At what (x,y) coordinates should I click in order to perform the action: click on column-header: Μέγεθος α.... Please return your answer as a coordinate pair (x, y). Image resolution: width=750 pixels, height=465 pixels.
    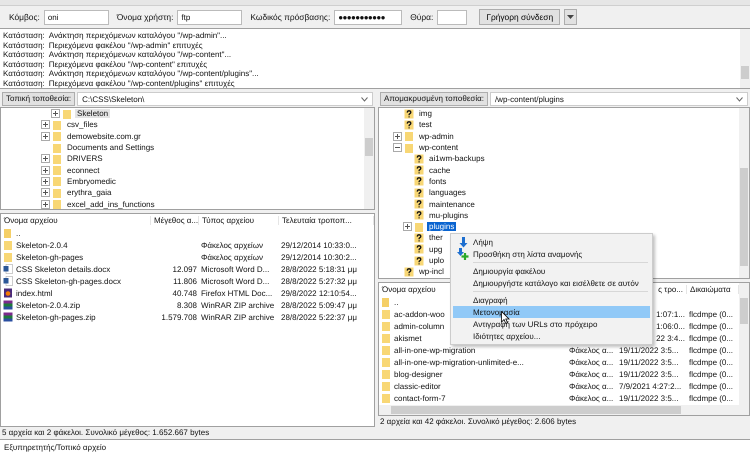
    Looking at the image, I should click on (175, 220).